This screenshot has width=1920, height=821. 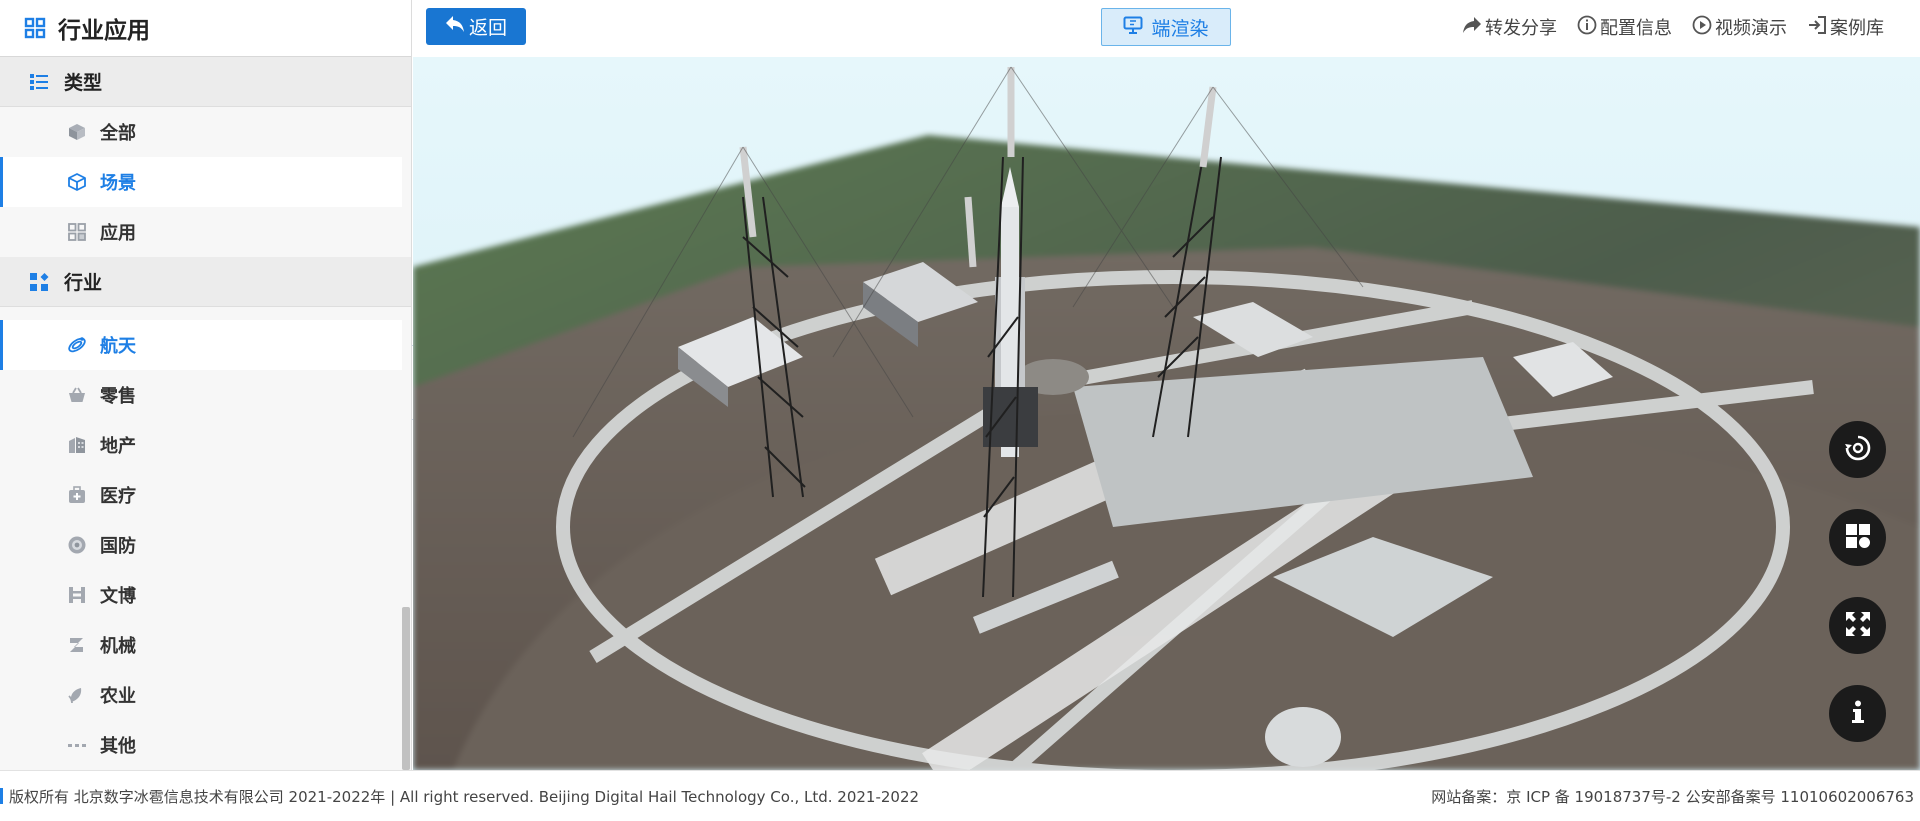 What do you see at coordinates (487, 28) in the screenshot?
I see `back-button-label: 返回` at bounding box center [487, 28].